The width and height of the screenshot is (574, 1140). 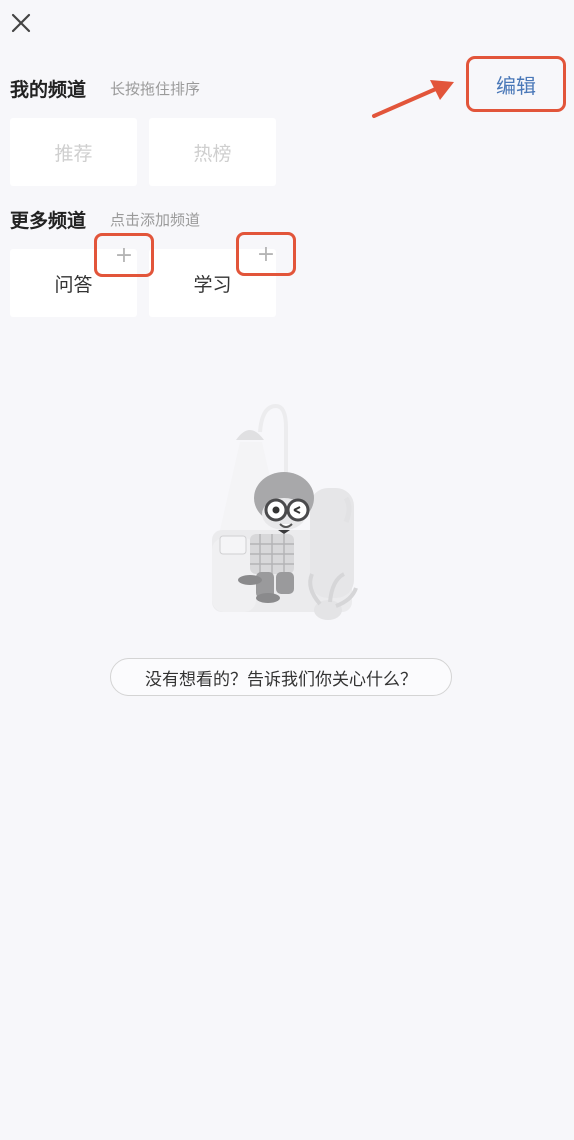 I want to click on my-channels-title: 我的频道, so click(x=48, y=90).